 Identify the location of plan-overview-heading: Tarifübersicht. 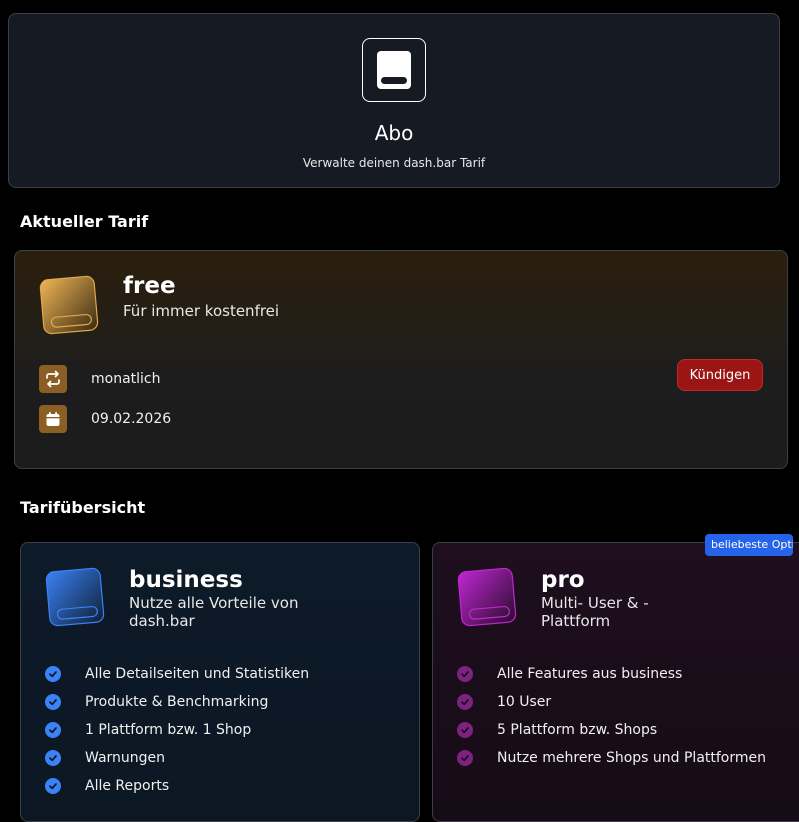
(83, 507).